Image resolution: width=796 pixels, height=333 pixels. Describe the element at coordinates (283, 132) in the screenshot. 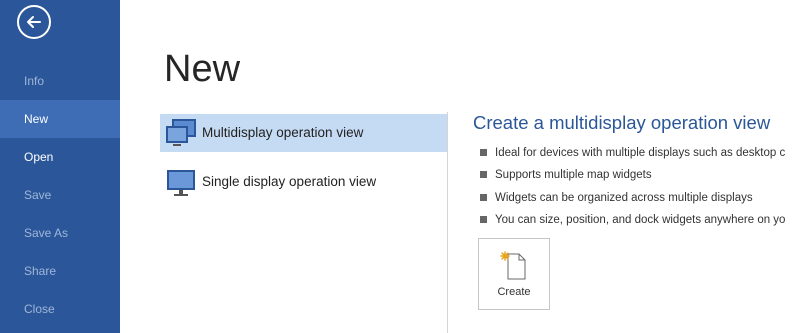

I see `option-label: Multidisplay operation view` at that location.